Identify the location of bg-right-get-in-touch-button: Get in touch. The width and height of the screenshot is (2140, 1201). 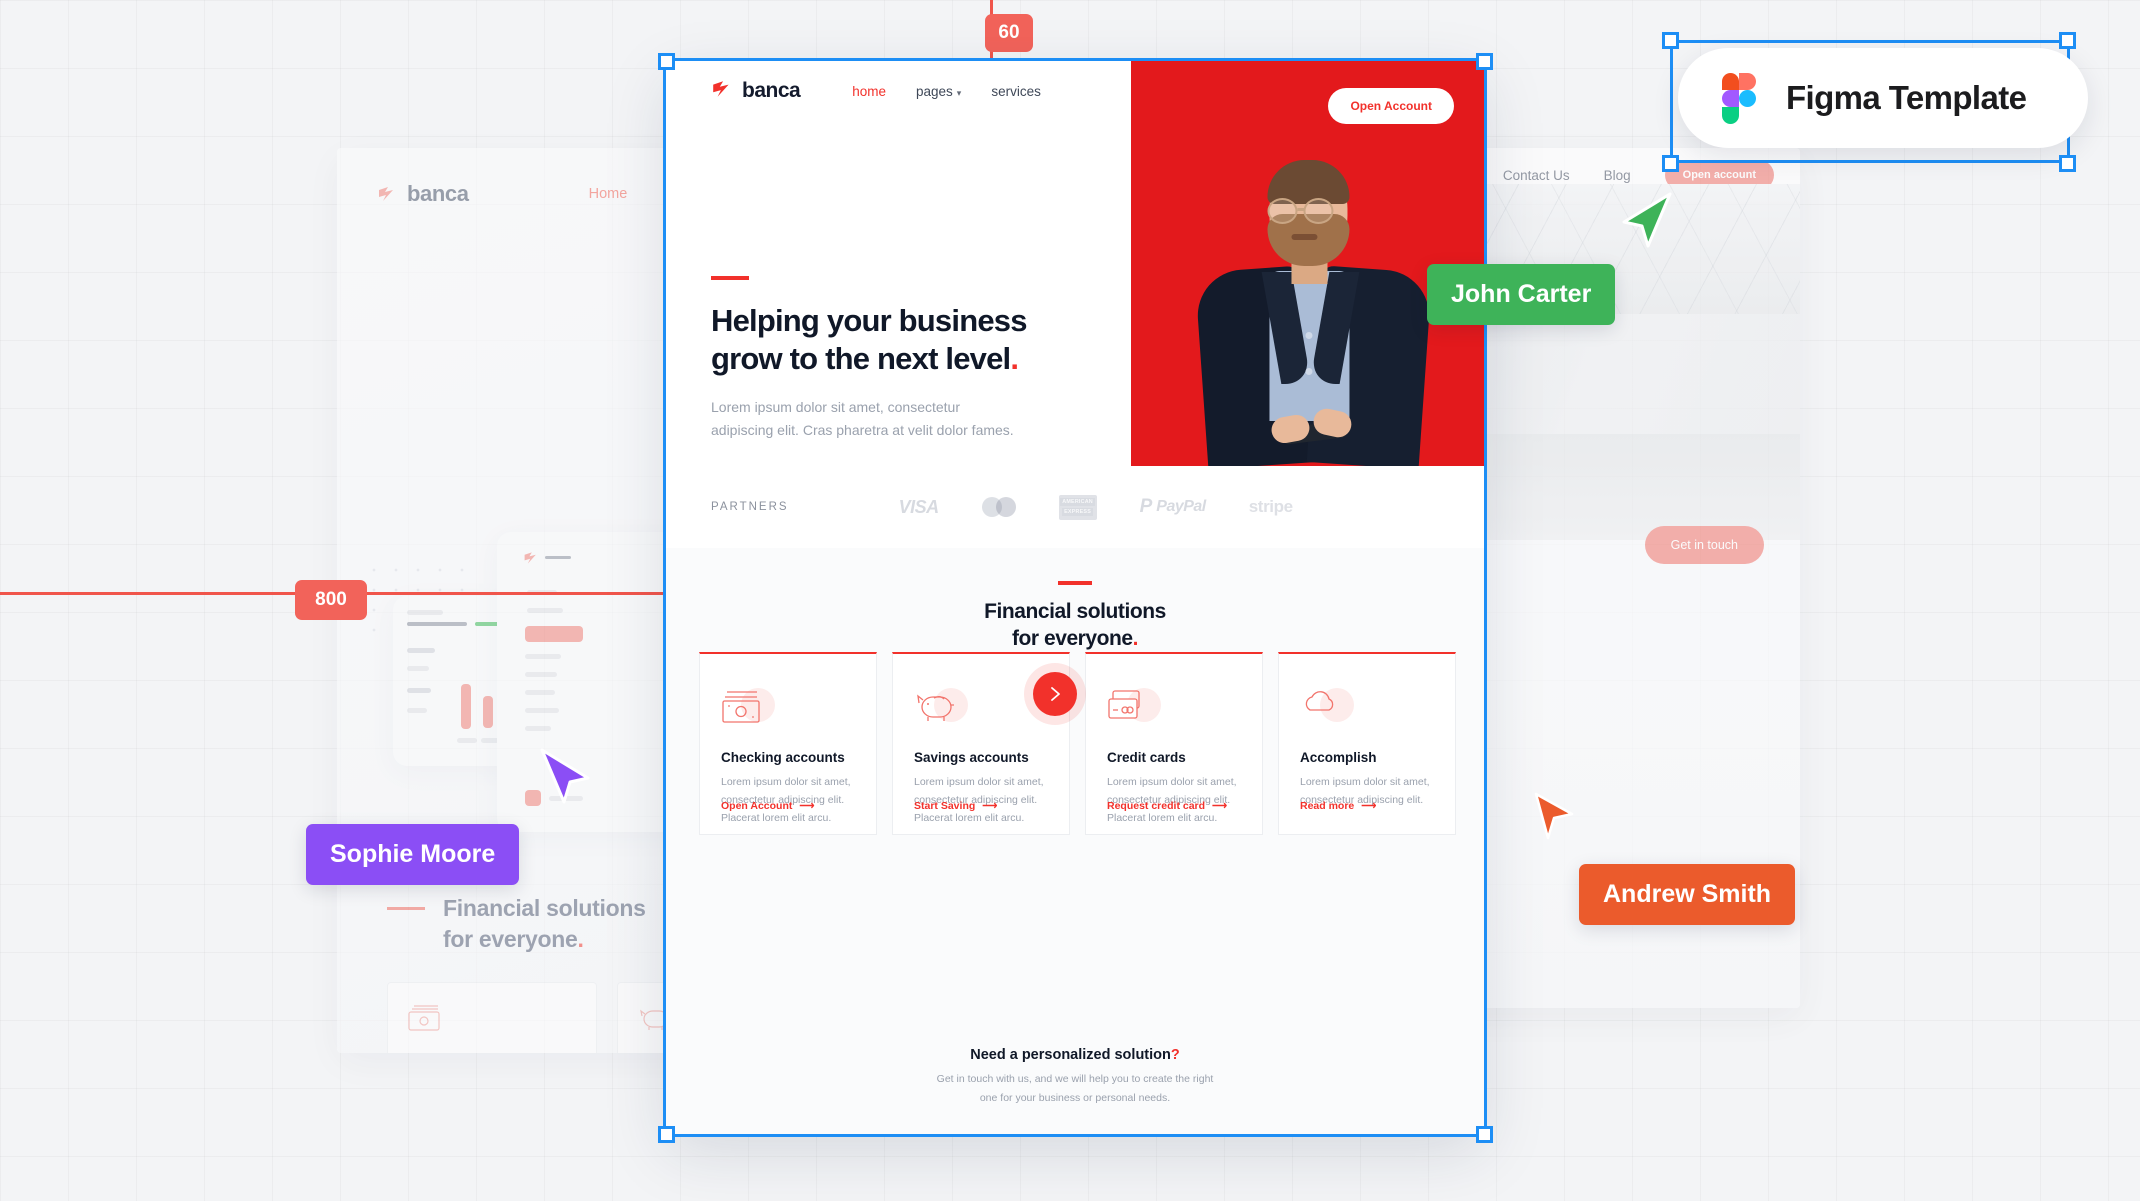
(1704, 545).